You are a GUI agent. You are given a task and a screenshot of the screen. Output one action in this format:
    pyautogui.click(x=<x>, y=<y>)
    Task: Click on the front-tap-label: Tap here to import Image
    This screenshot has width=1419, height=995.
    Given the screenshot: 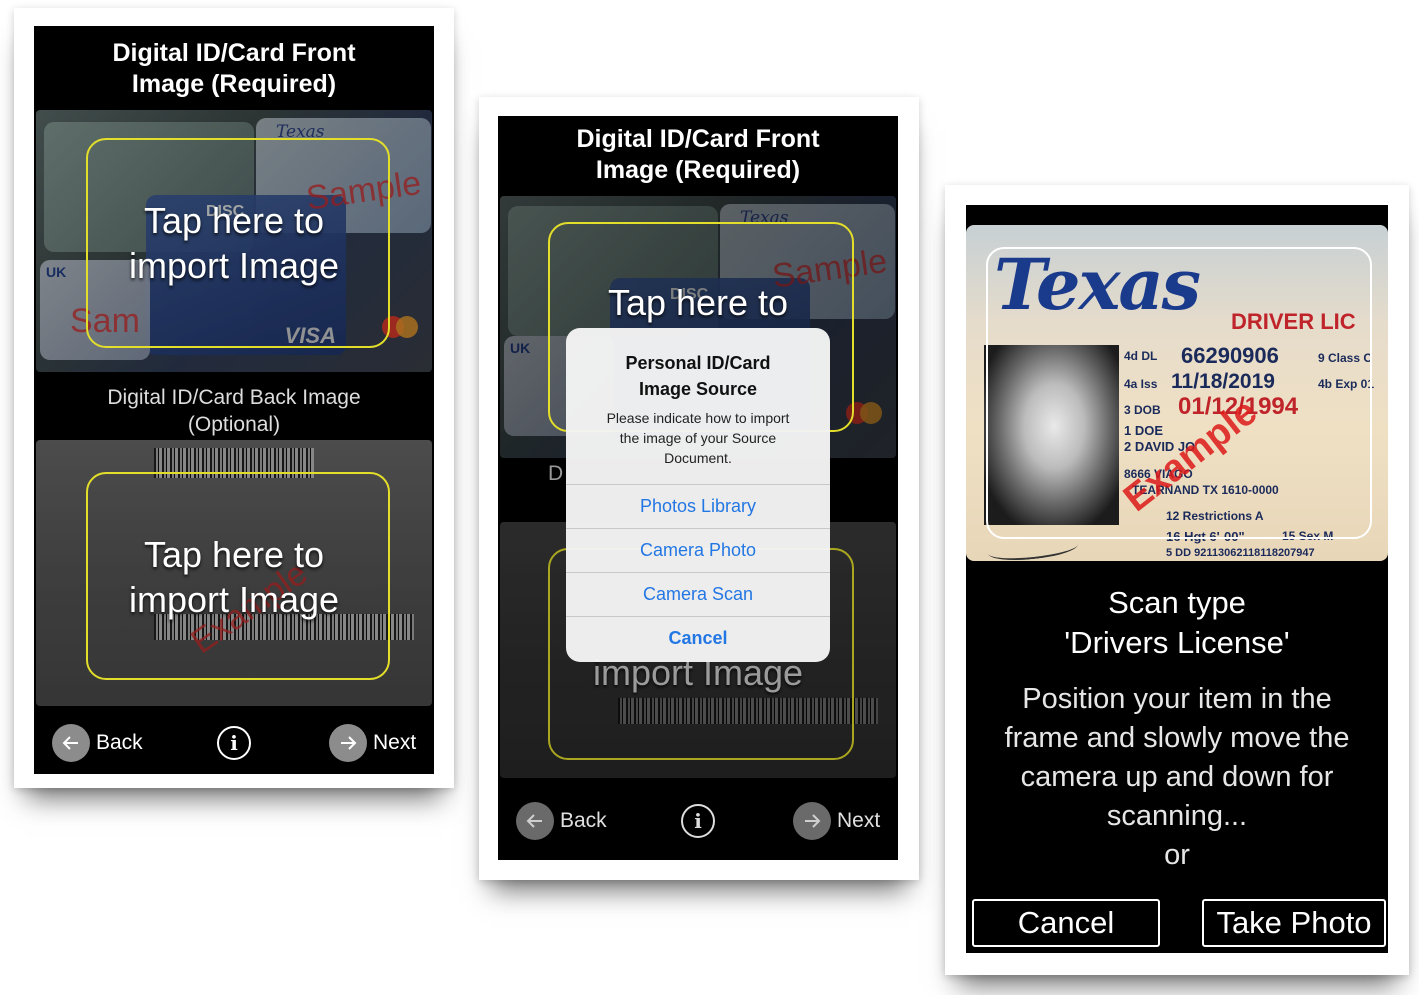 What is the action you would take?
    pyautogui.click(x=234, y=243)
    